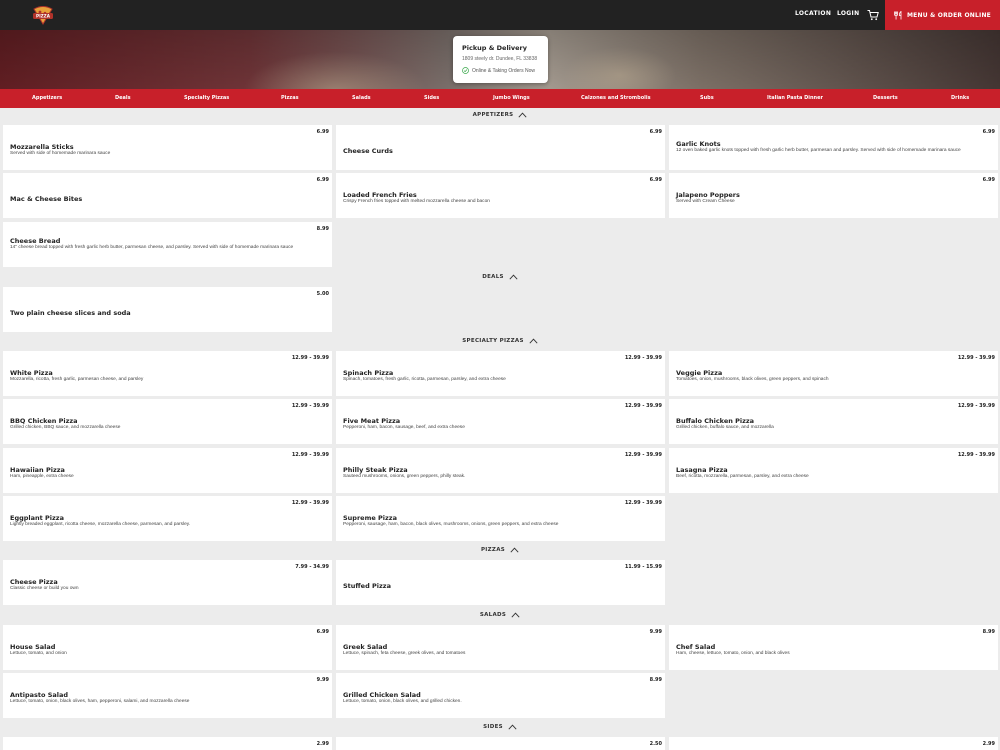  I want to click on menu-item-card: 5.00 Two plain cheese slices and soda, so click(167, 309).